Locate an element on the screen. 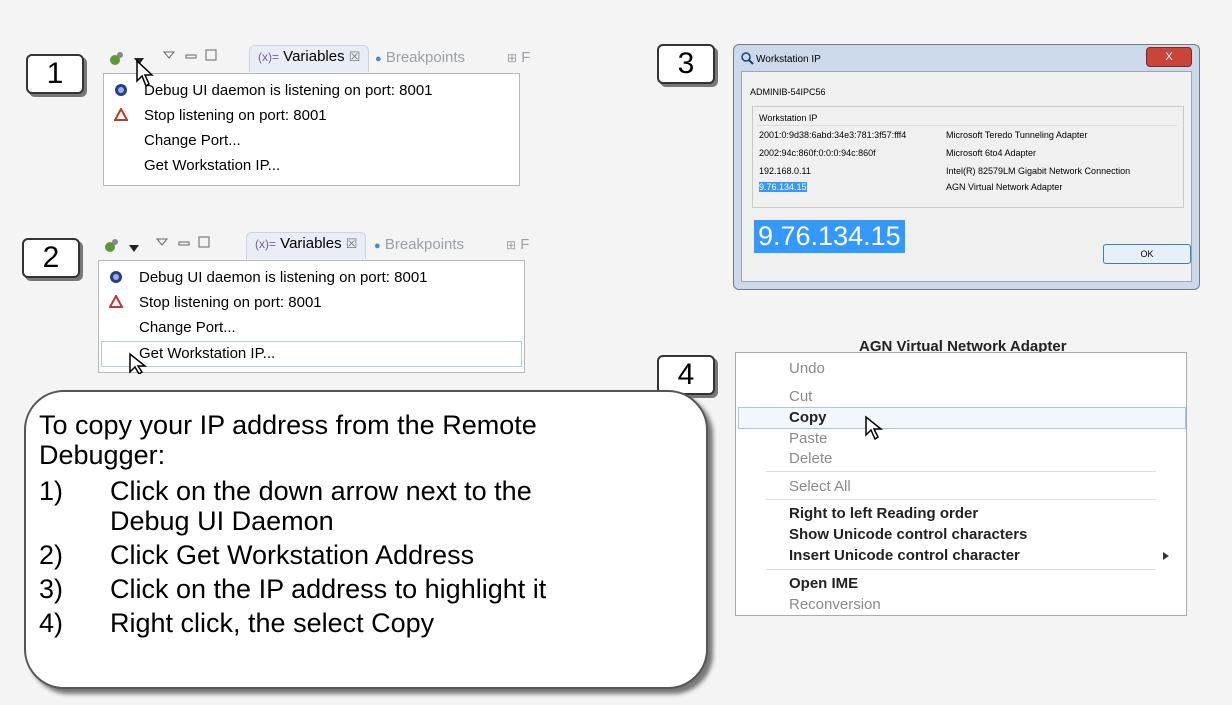 The width and height of the screenshot is (1232, 705). step-4-text: Right click, the select Copy is located at coordinates (272, 623).